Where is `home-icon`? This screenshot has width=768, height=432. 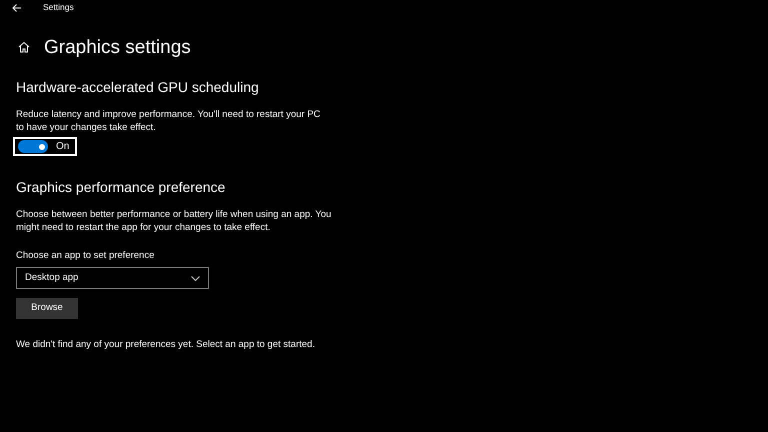
home-icon is located at coordinates (24, 47).